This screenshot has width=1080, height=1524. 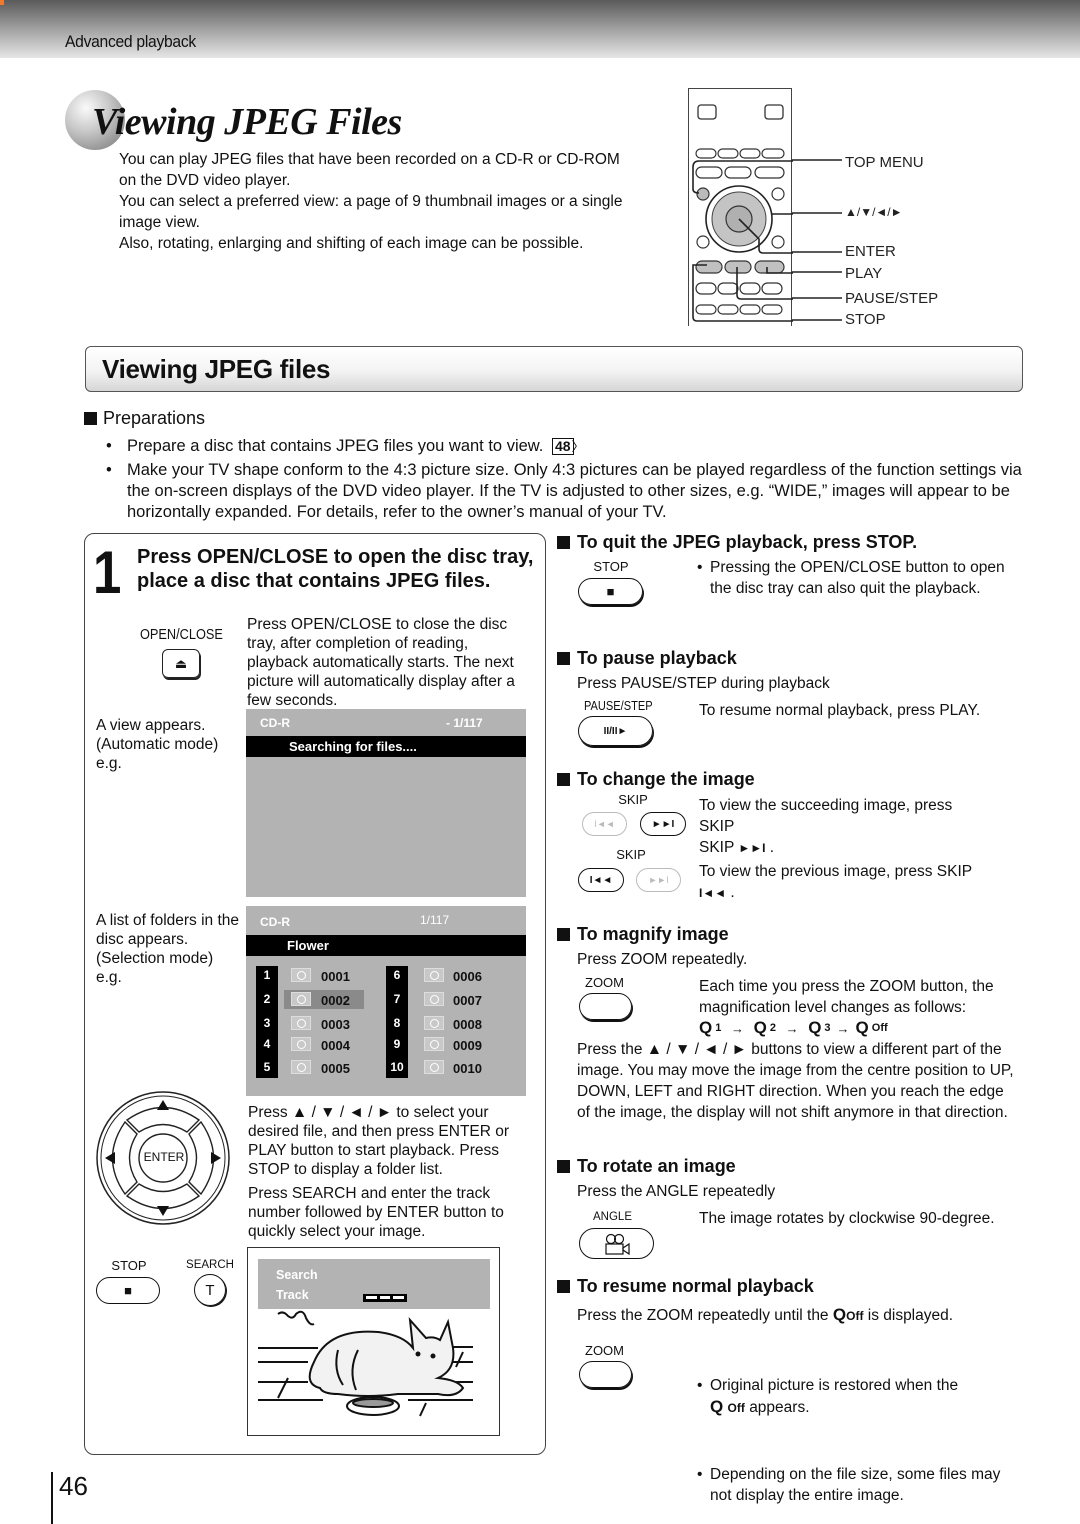 I want to click on zoom-level: Q Off, so click(x=871, y=1027).